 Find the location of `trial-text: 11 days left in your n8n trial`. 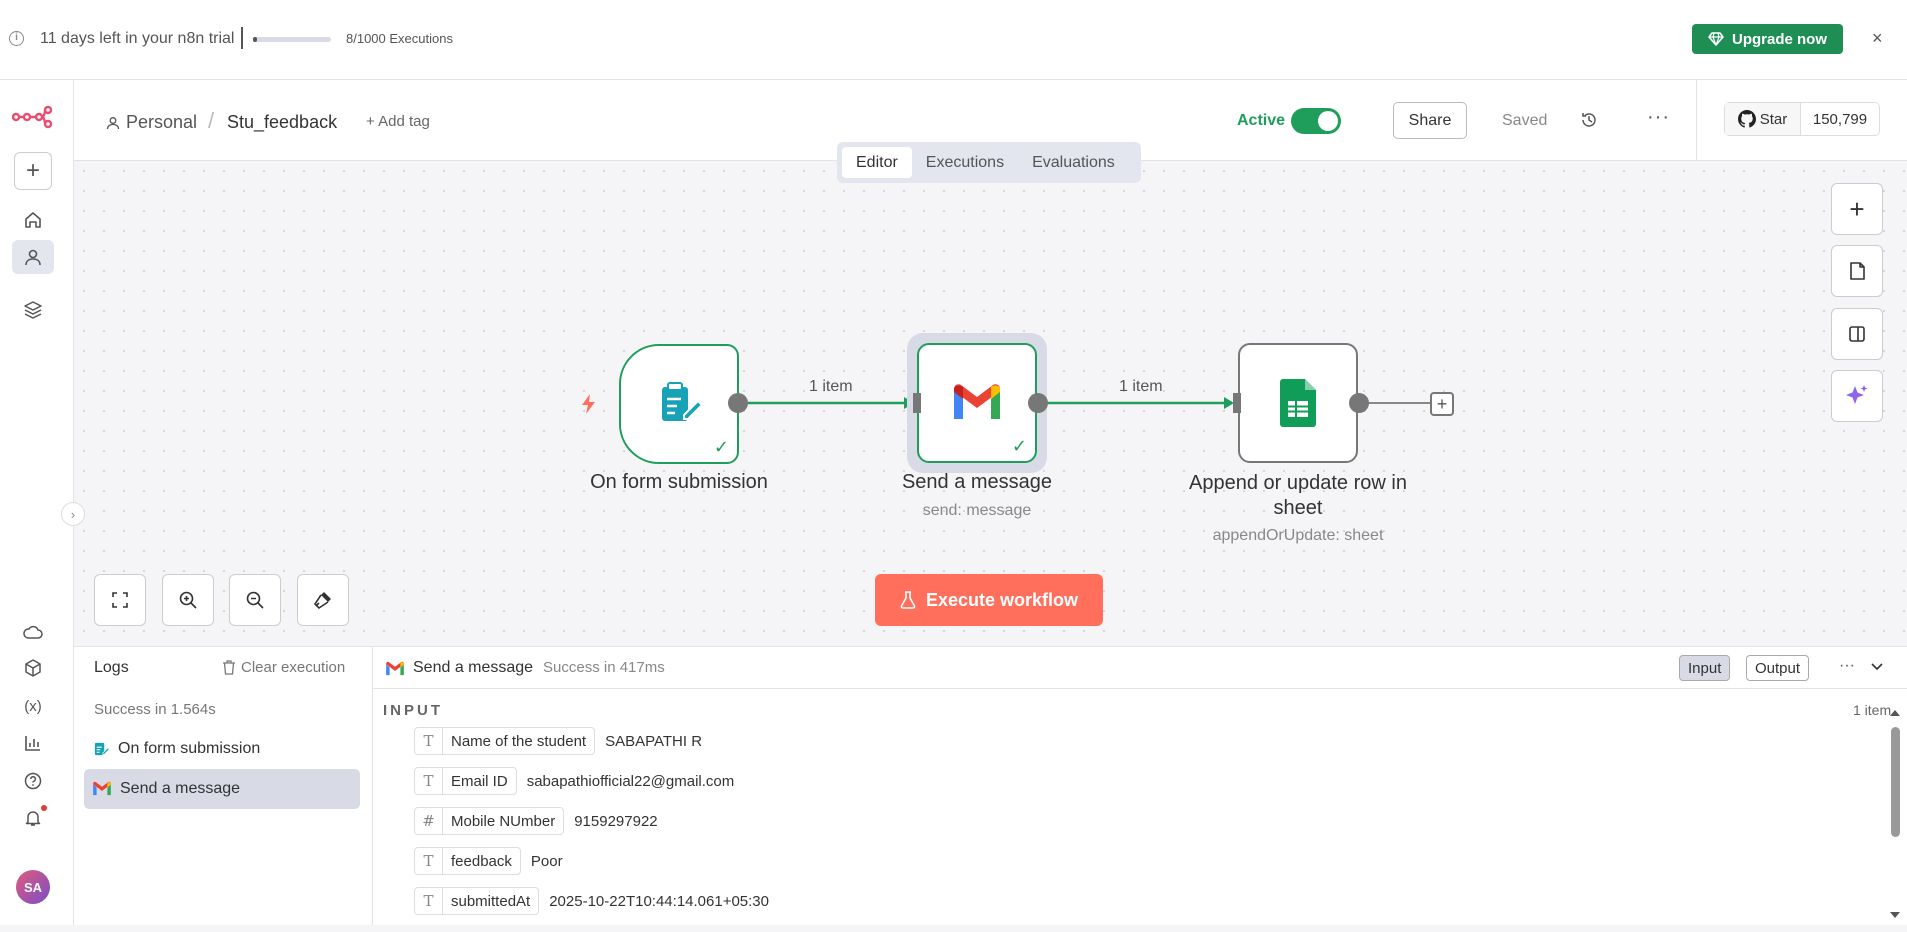

trial-text: 11 days left in your n8n trial is located at coordinates (137, 38).